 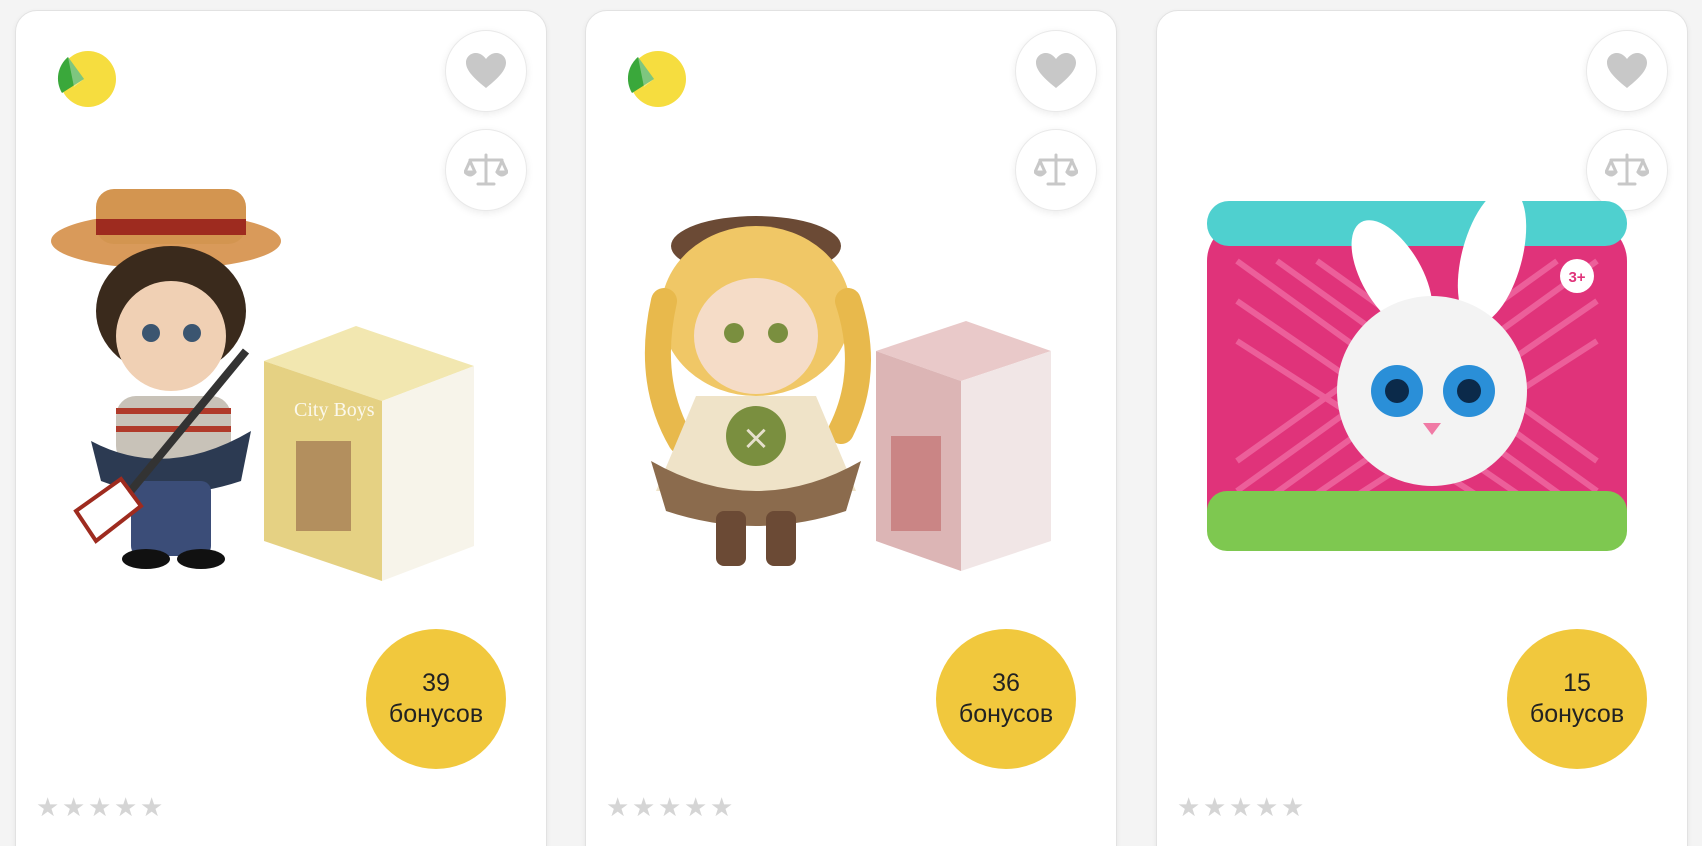 I want to click on bonus-amount: 15, so click(x=1577, y=683).